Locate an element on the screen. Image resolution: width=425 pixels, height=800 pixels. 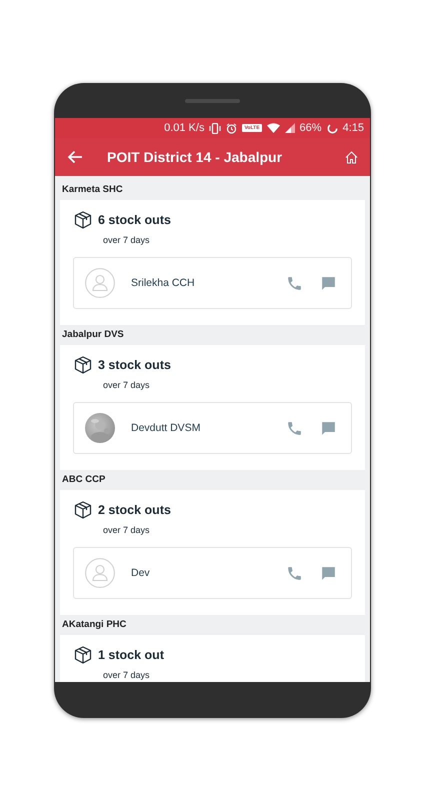
contact-name: Srilekha CCH is located at coordinates (163, 283).